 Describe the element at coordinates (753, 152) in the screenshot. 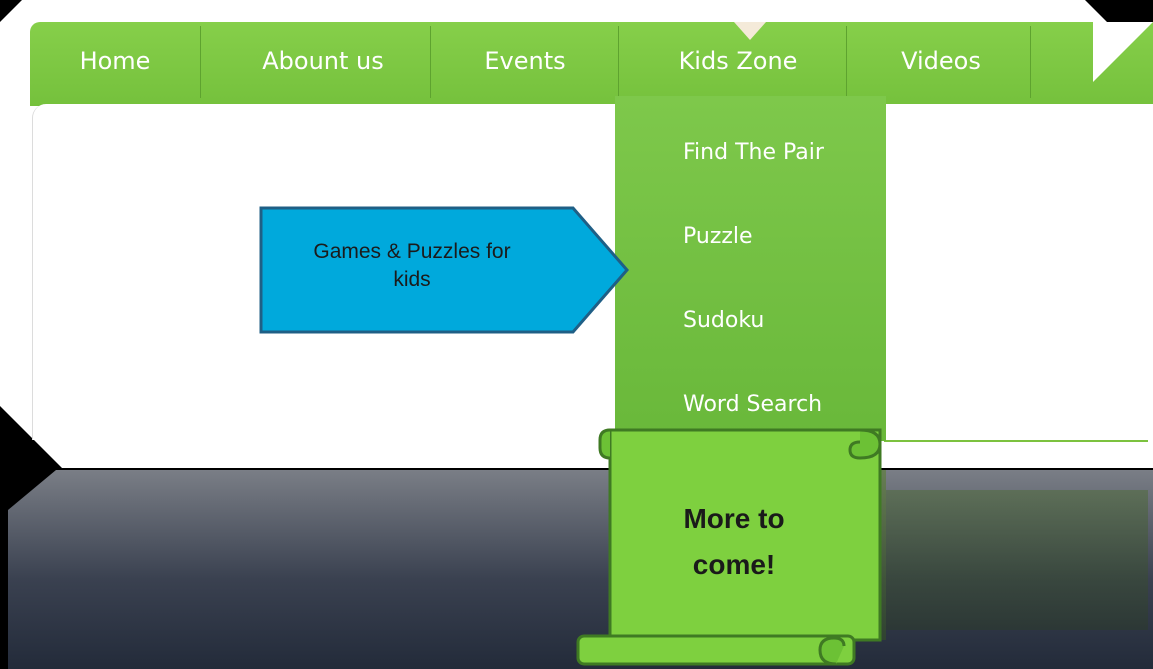

I see `menu-item-find-the-pair: Find The Pair` at that location.